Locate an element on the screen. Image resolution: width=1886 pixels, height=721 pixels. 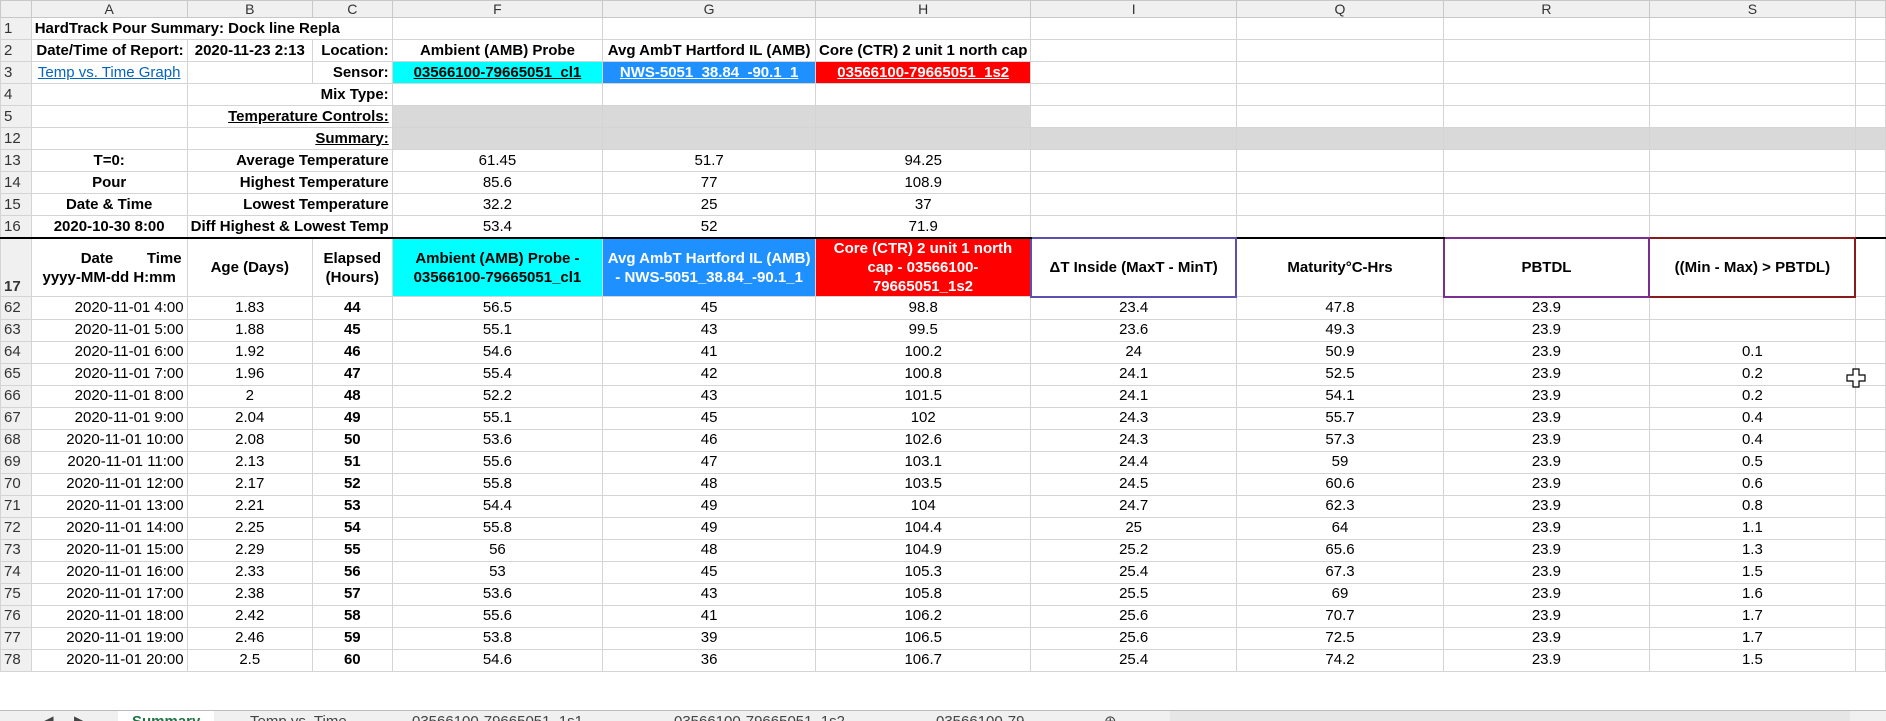
cell-g: 46 is located at coordinates (709, 440).